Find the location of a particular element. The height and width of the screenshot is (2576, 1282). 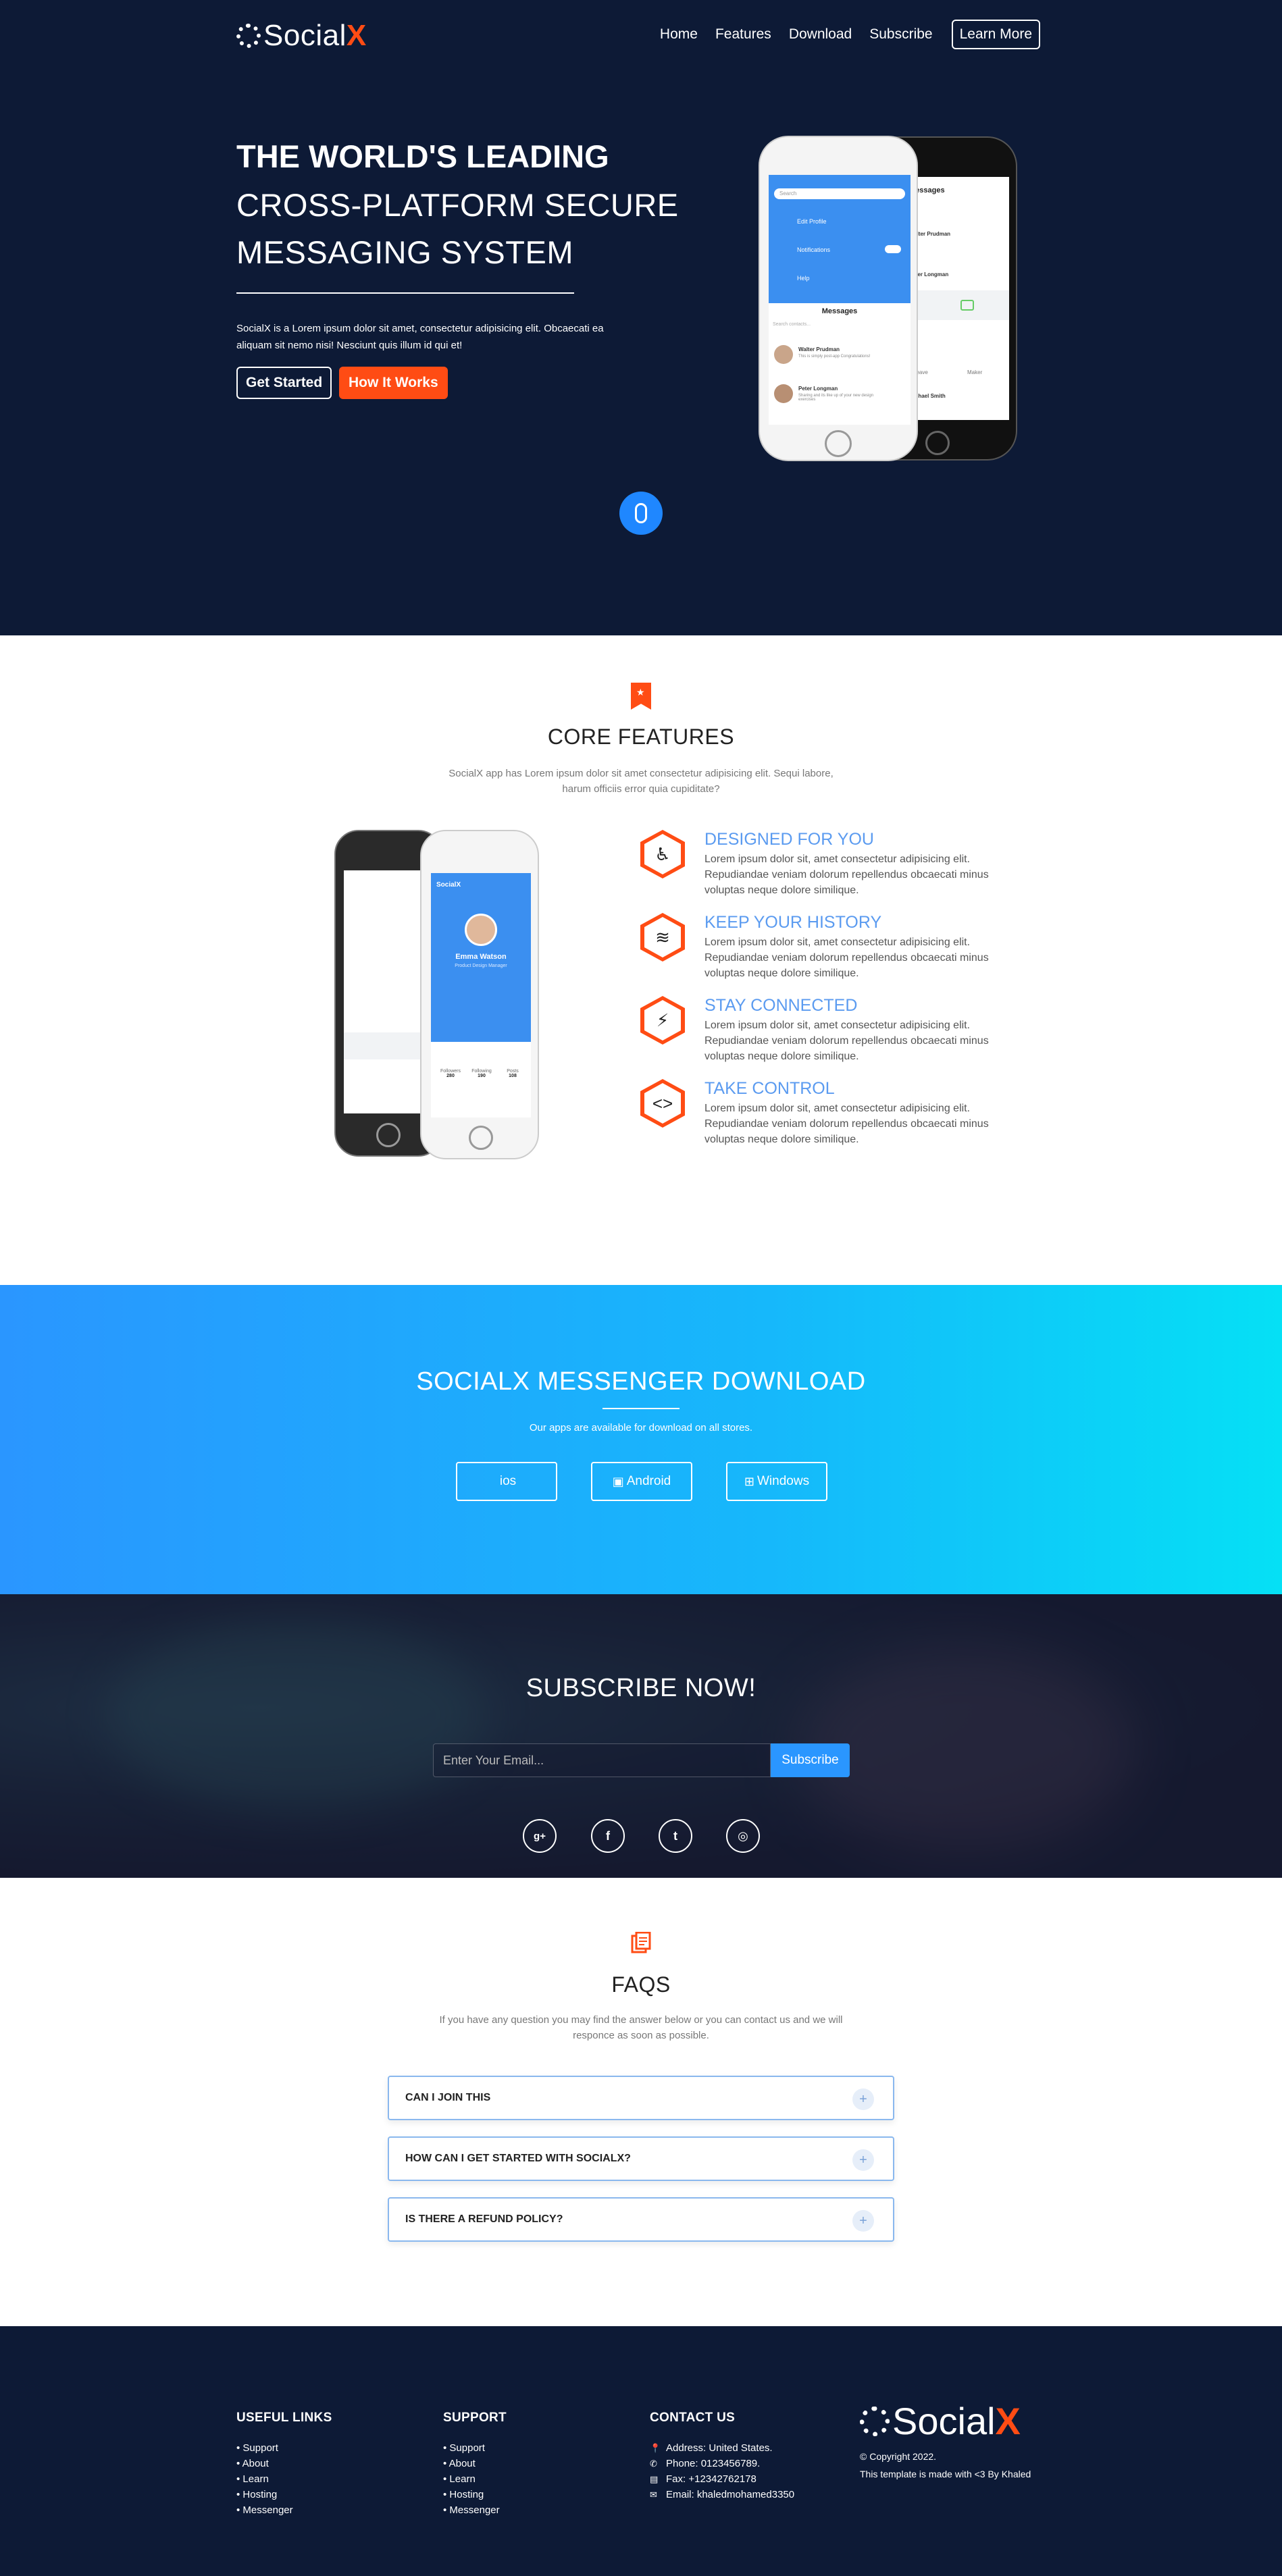

contact-phone: Phone: 0123456789. is located at coordinates (713, 2463).